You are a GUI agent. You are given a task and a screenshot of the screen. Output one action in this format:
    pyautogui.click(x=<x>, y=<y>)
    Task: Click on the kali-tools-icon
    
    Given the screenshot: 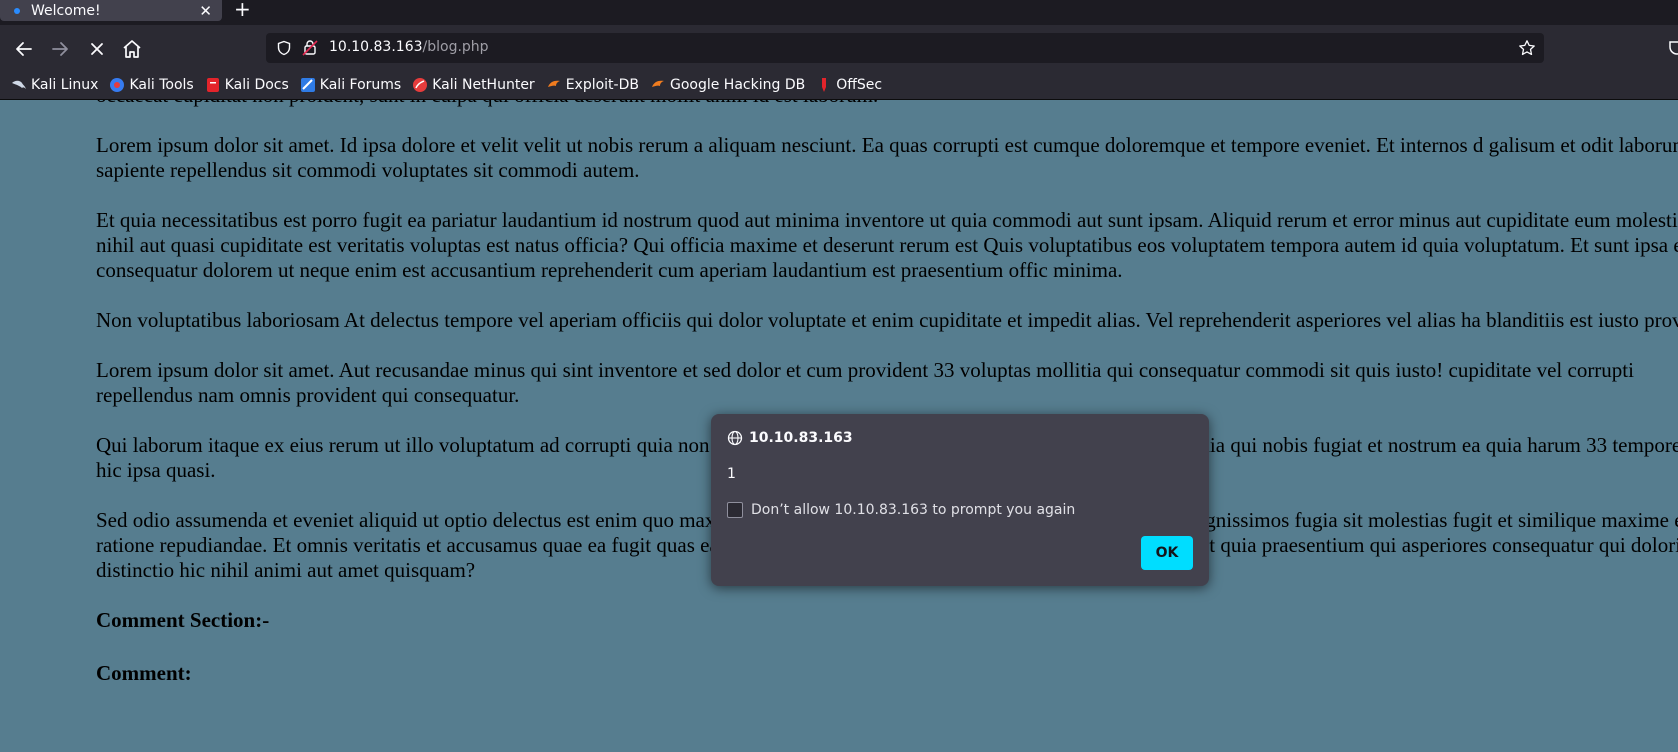 What is the action you would take?
    pyautogui.click(x=117, y=85)
    